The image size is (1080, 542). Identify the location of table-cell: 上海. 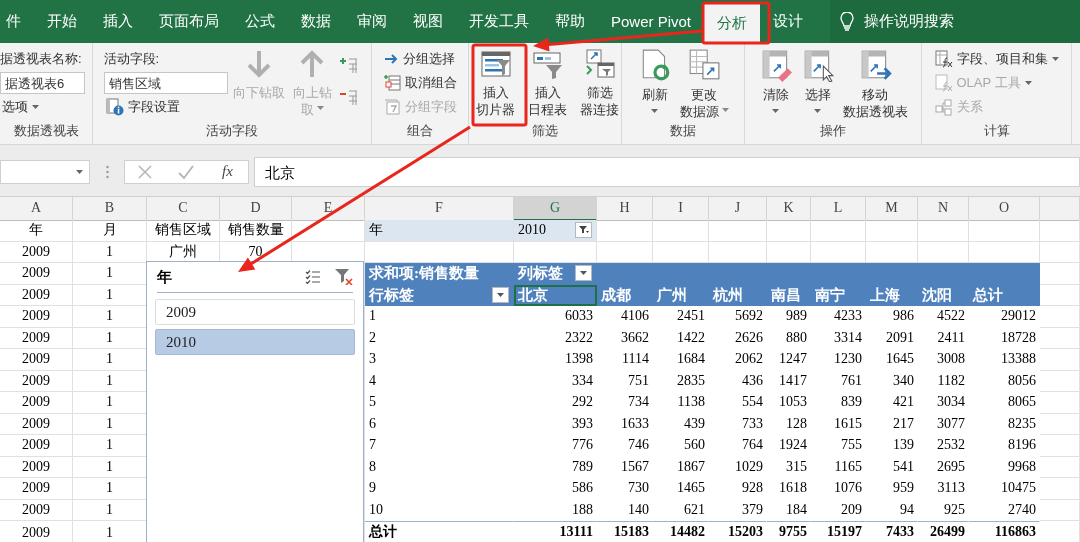
(892, 295).